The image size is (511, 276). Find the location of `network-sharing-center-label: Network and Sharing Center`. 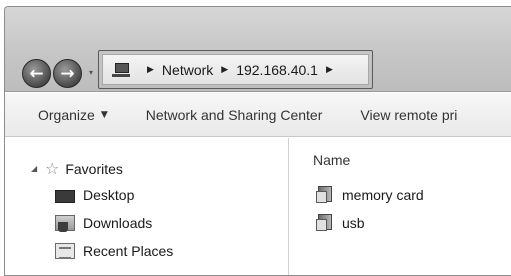

network-sharing-center-label: Network and Sharing Center is located at coordinates (234, 114).